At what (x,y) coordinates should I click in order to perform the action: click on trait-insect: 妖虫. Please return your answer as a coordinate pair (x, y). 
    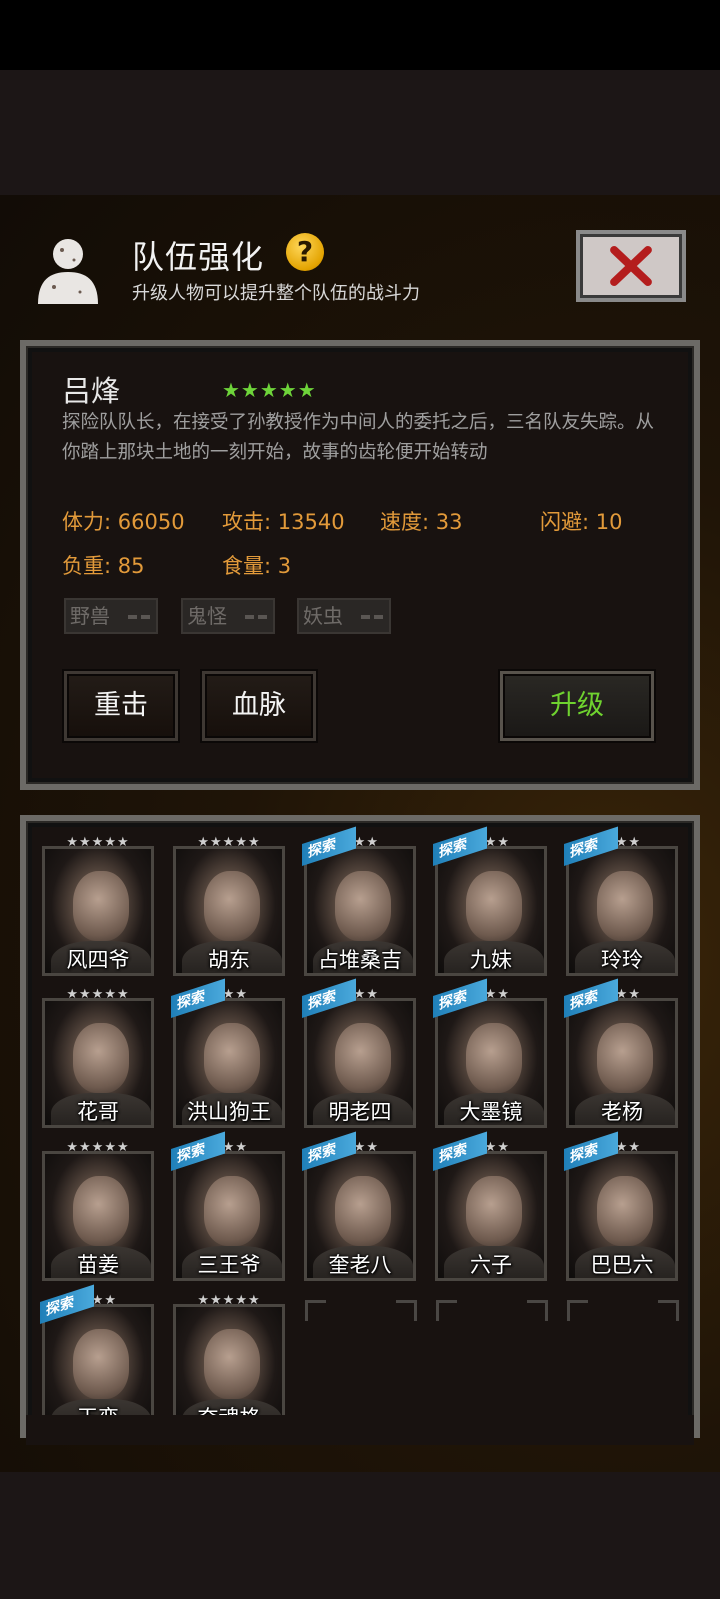
    Looking at the image, I should click on (344, 616).